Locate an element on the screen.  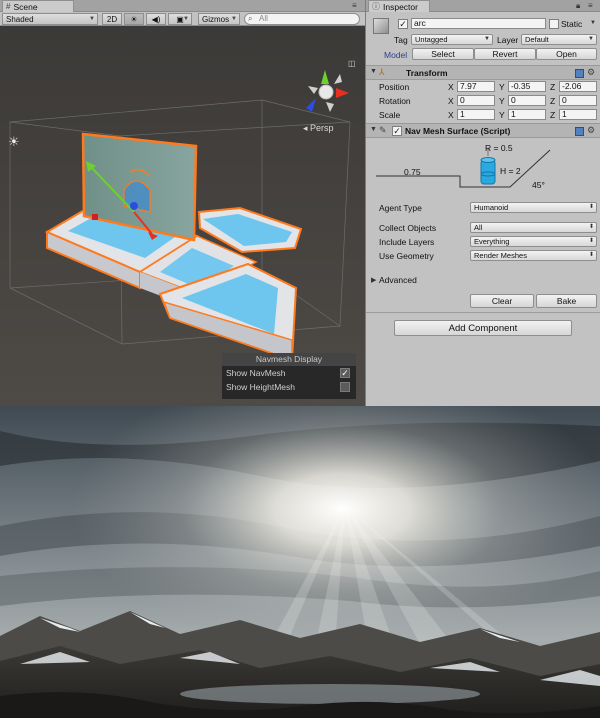
scene-toolbar: Shaded ▼ 2D ☀ ◀) ▣ ▼ Gizmos ▼ ⌕ All is located at coordinates (182, 19).